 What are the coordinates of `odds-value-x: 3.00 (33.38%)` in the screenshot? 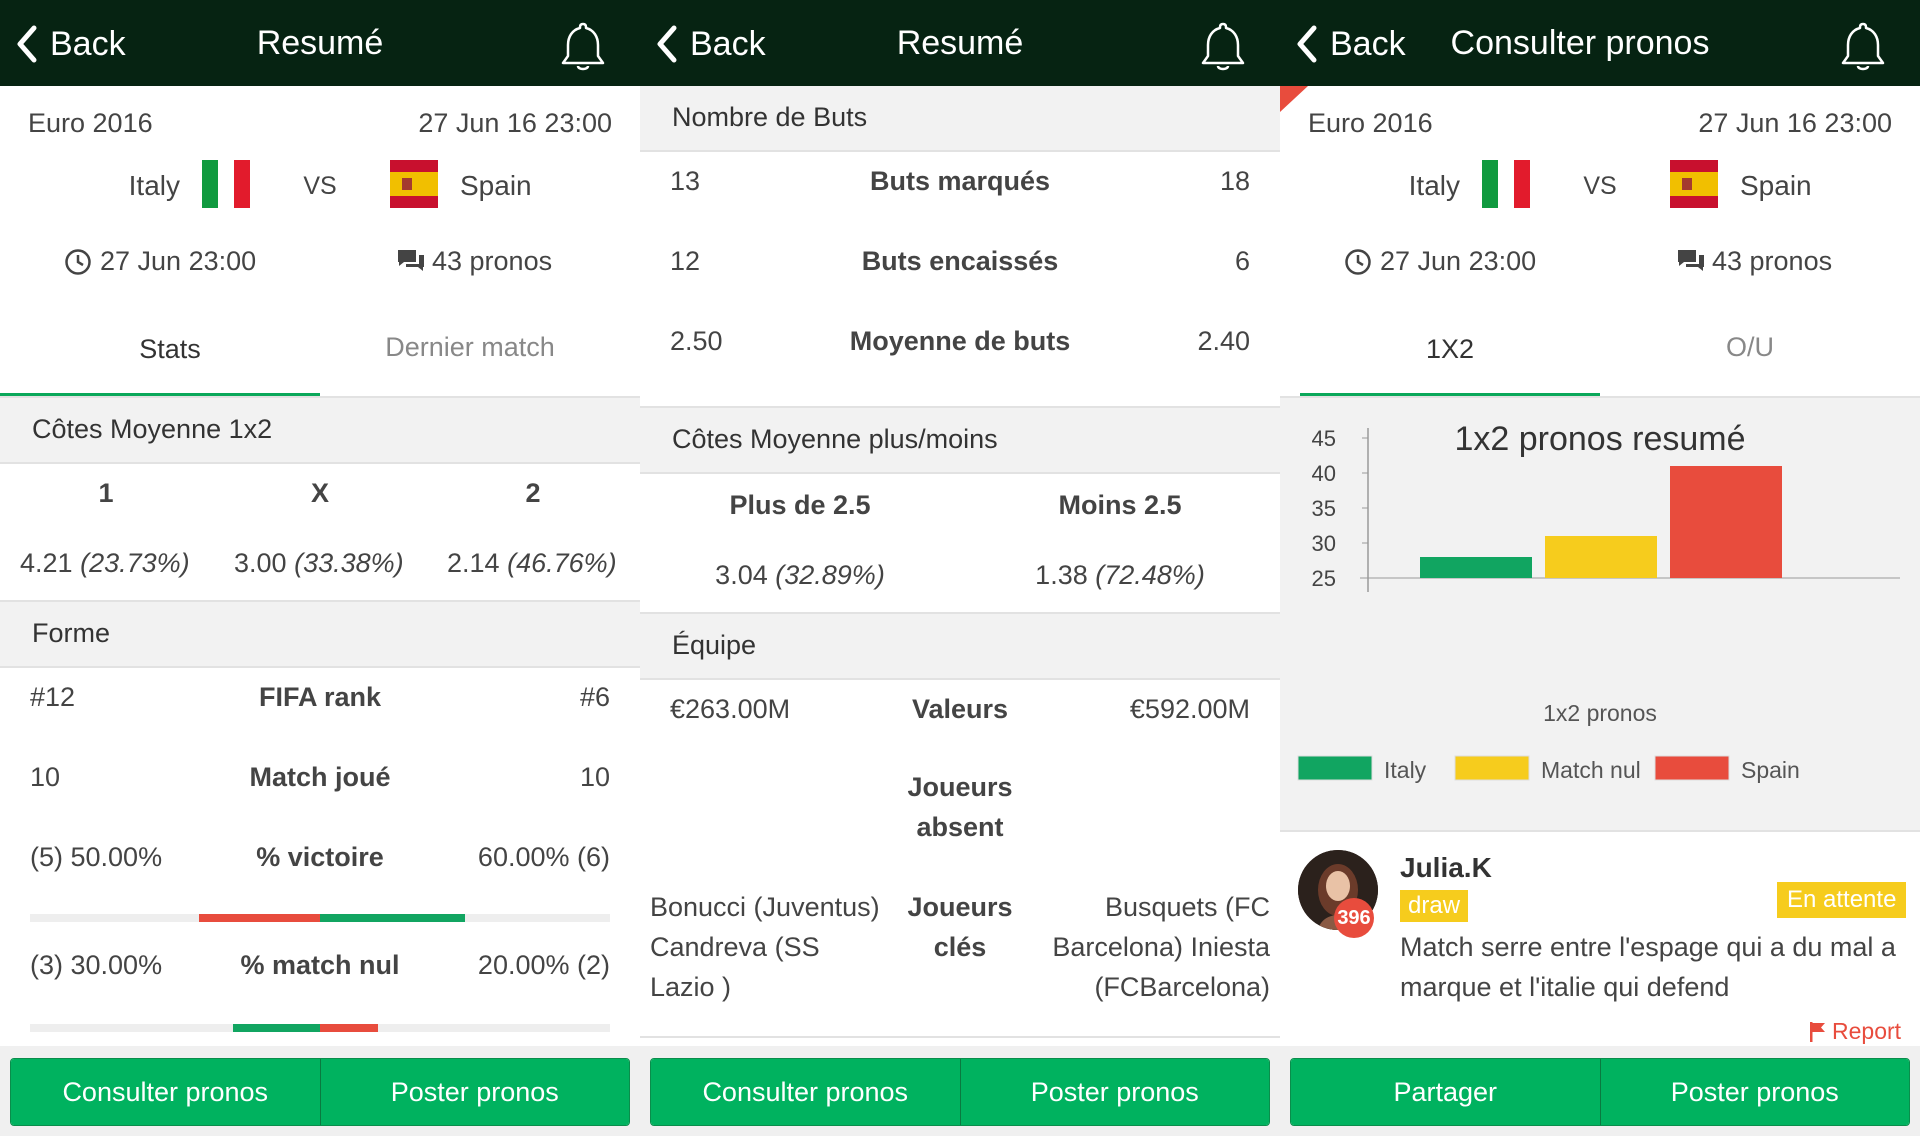 It's located at (319, 563).